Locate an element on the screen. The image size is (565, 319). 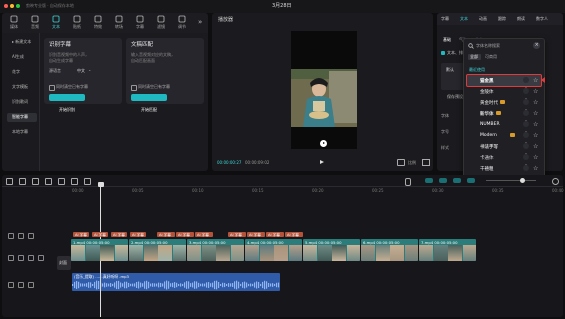
font-item: 猫金黑 ☆ is located at coordinates (504, 82).